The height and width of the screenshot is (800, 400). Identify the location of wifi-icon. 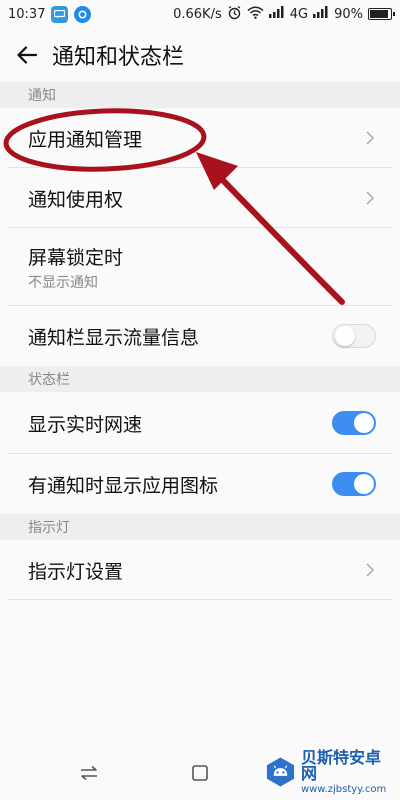
(255, 14).